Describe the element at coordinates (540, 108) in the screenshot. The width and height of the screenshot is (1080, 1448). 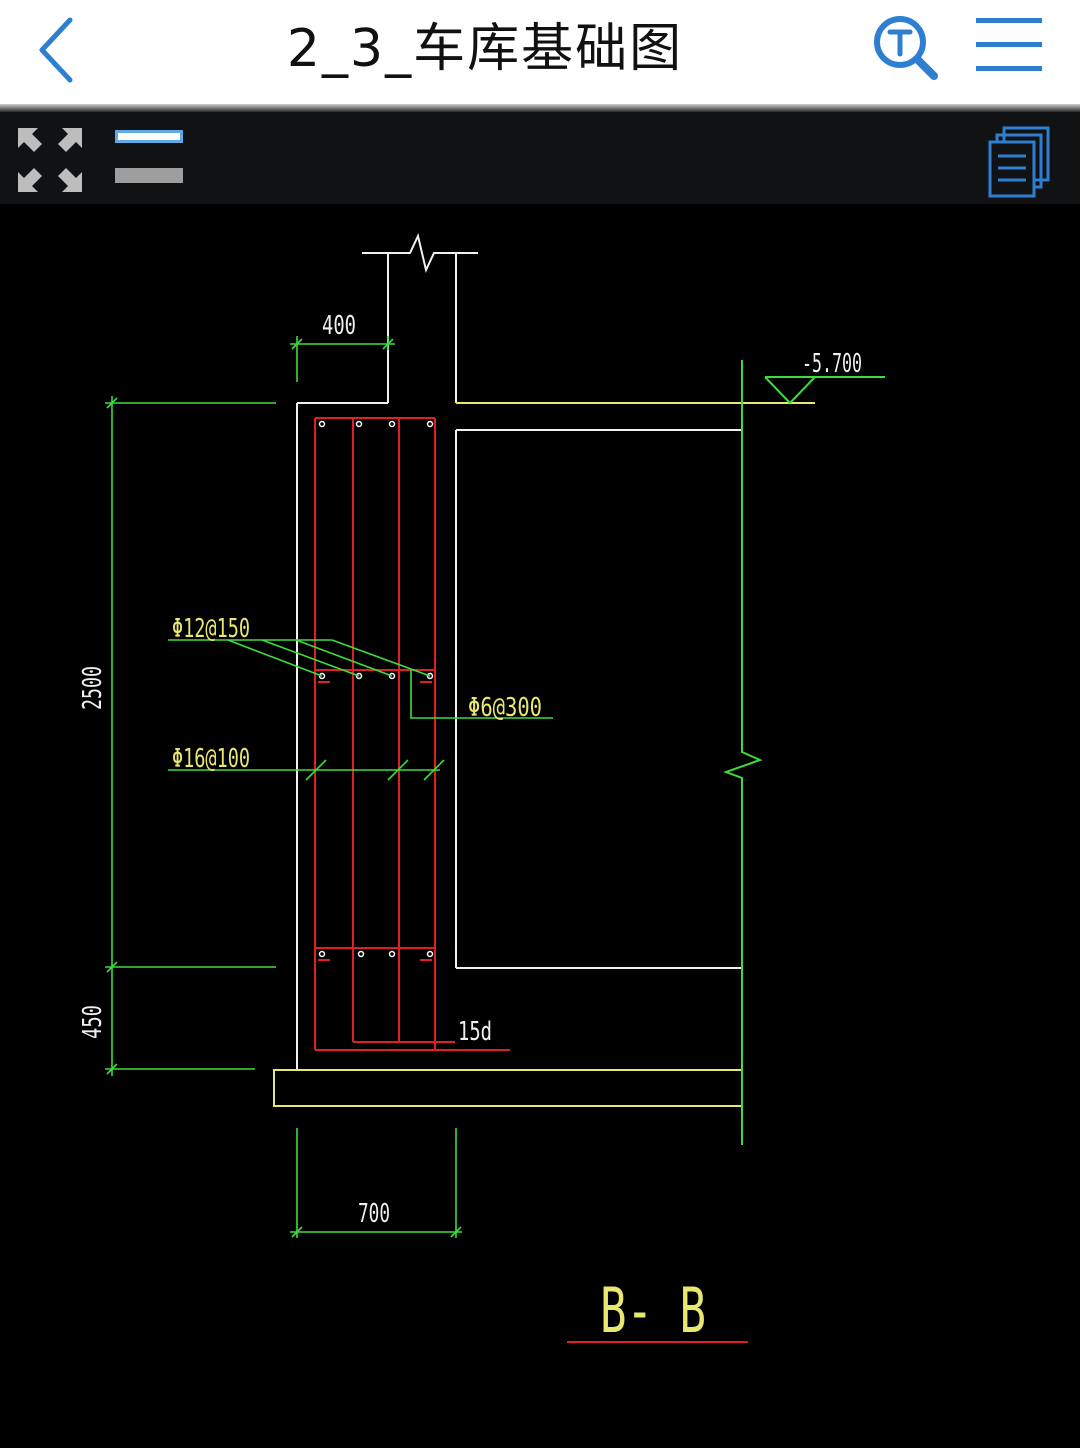
I see `header-shadow` at that location.